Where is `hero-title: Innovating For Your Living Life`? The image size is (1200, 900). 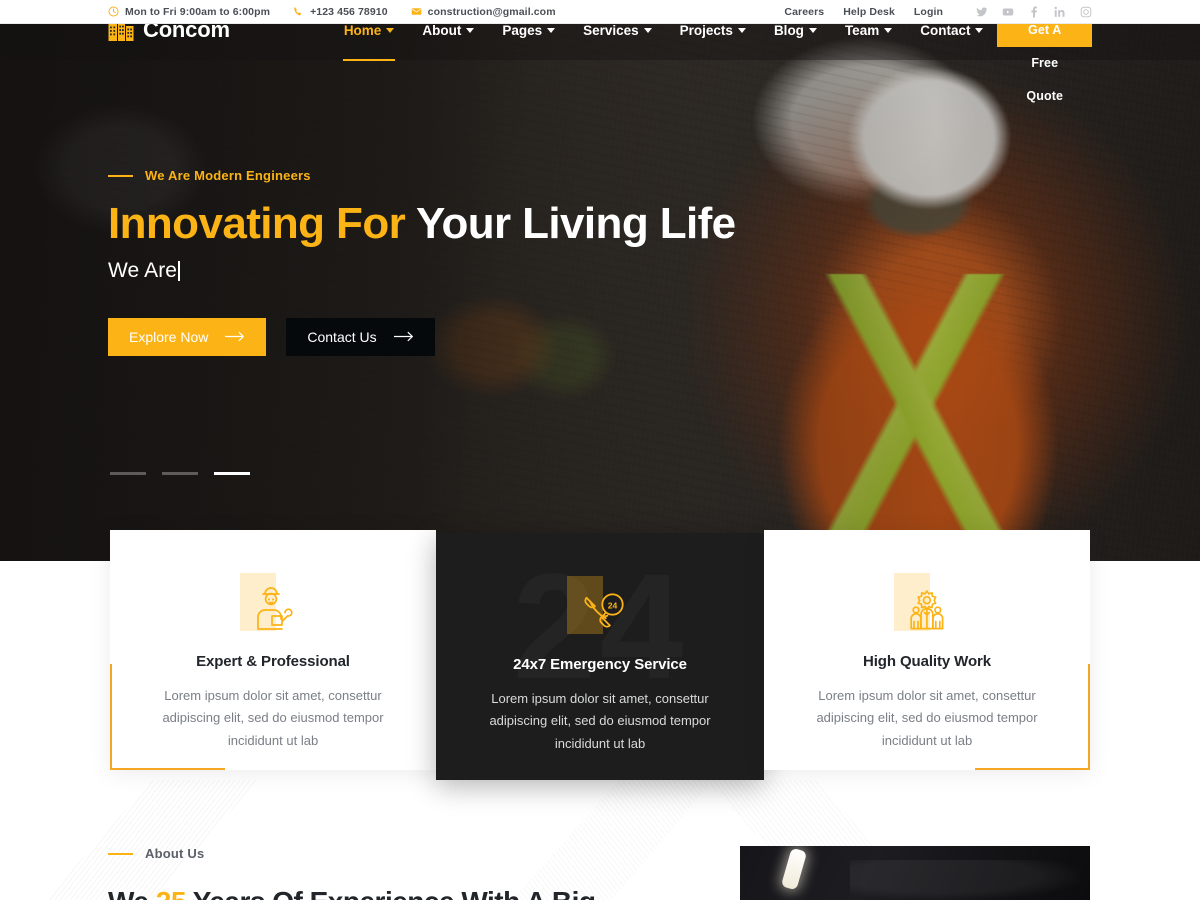 hero-title: Innovating For Your Living Life is located at coordinates (428, 224).